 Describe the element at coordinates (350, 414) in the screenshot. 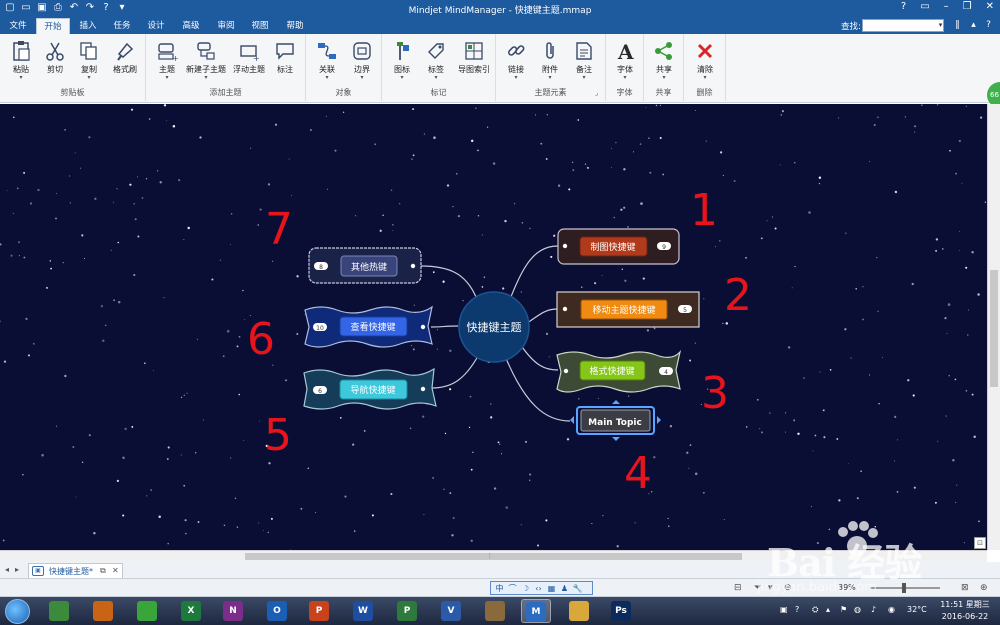

I see `topic-navigation-shortcuts: 6 导航快捷键 5` at that location.